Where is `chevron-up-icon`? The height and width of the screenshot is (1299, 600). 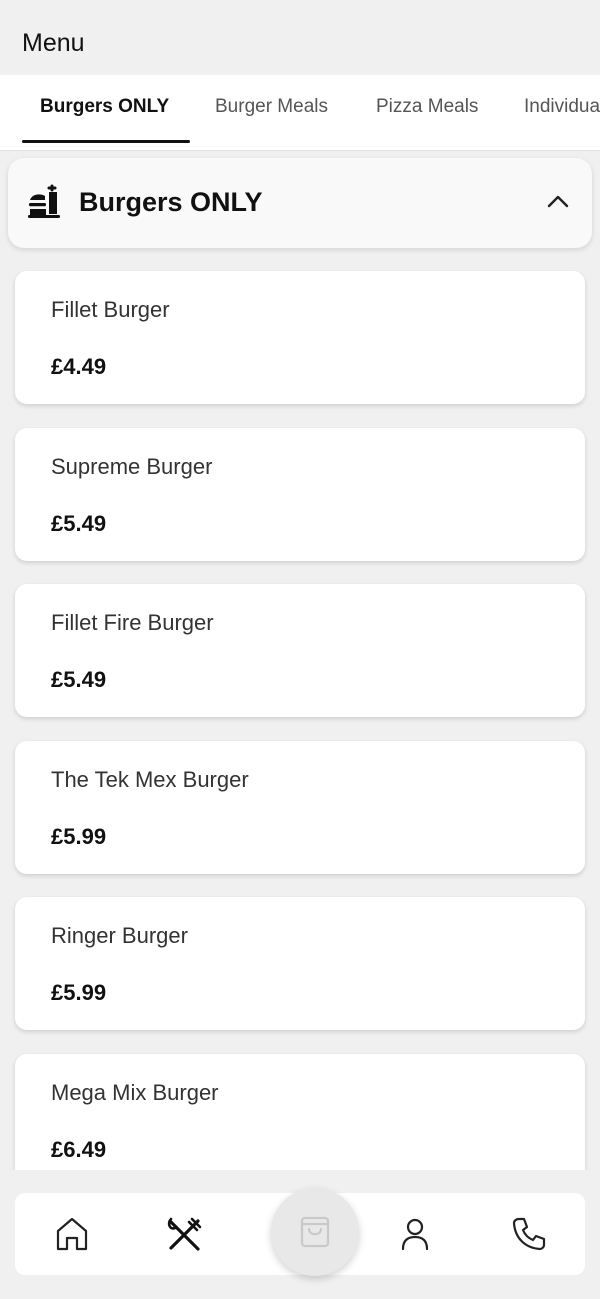
chevron-up-icon is located at coordinates (558, 202).